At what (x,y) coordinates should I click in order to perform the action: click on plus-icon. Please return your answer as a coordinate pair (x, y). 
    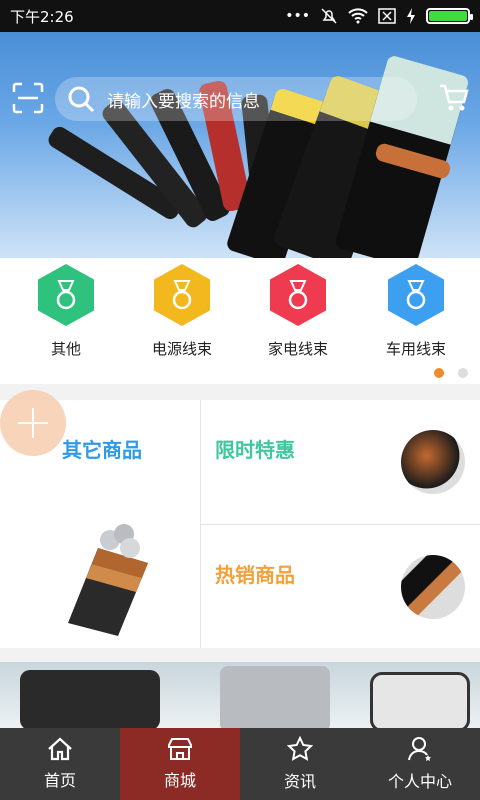
    Looking at the image, I should click on (33, 423).